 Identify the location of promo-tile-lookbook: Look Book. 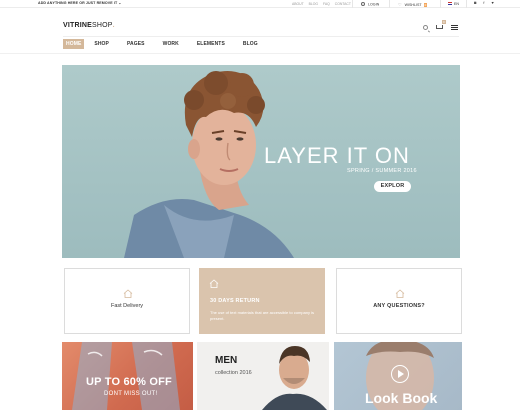
(398, 376).